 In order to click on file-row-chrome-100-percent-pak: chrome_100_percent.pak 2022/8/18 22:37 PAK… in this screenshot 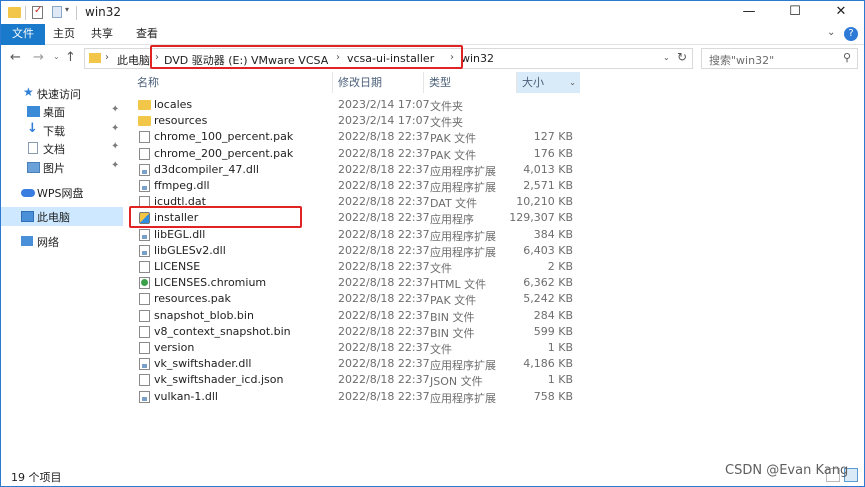, I will do `click(364, 137)`.